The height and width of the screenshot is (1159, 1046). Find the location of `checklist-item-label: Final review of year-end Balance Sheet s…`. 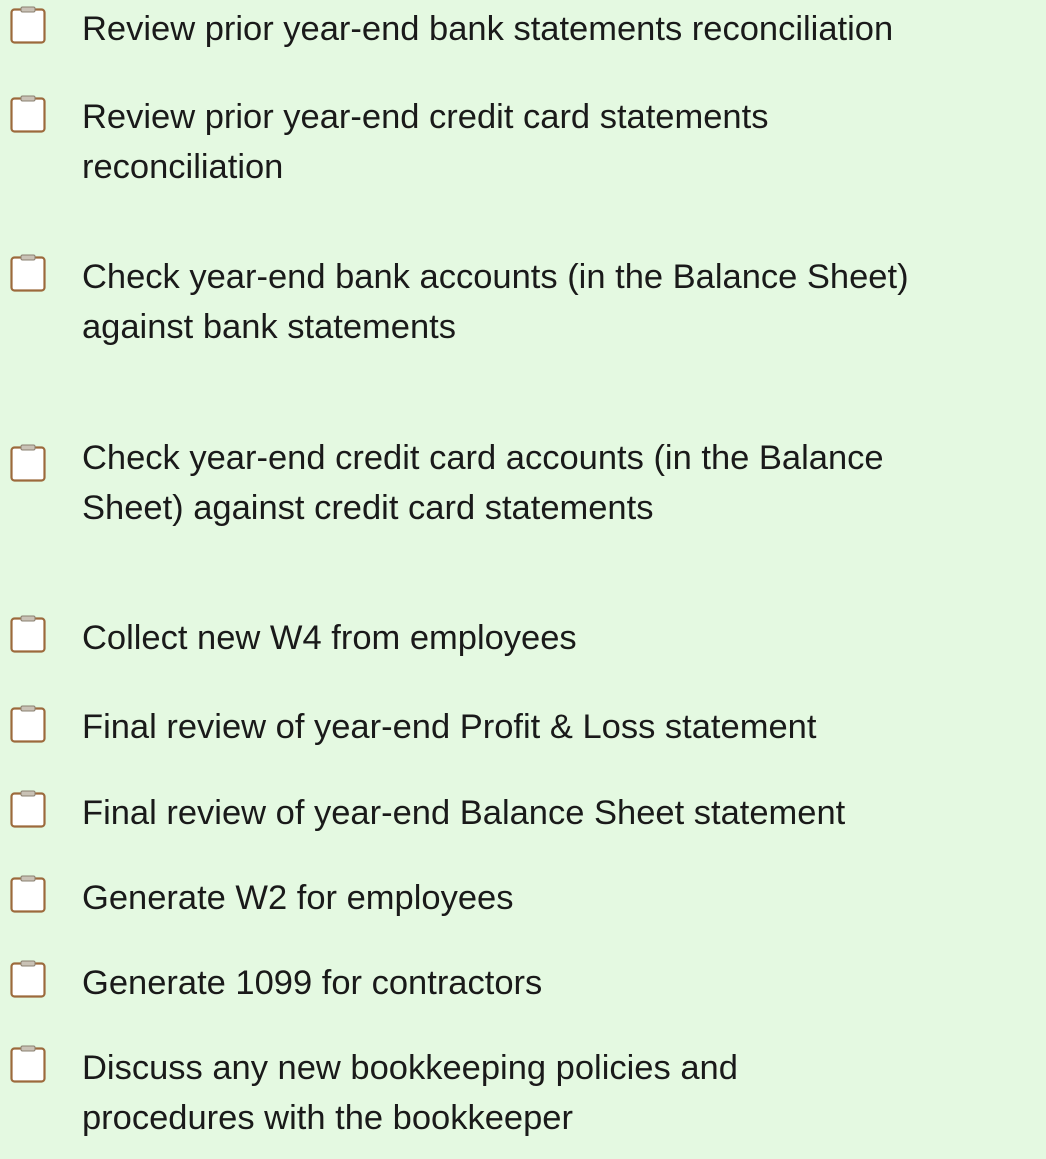

checklist-item-label: Final review of year-end Balance Sheet s… is located at coordinates (464, 813).